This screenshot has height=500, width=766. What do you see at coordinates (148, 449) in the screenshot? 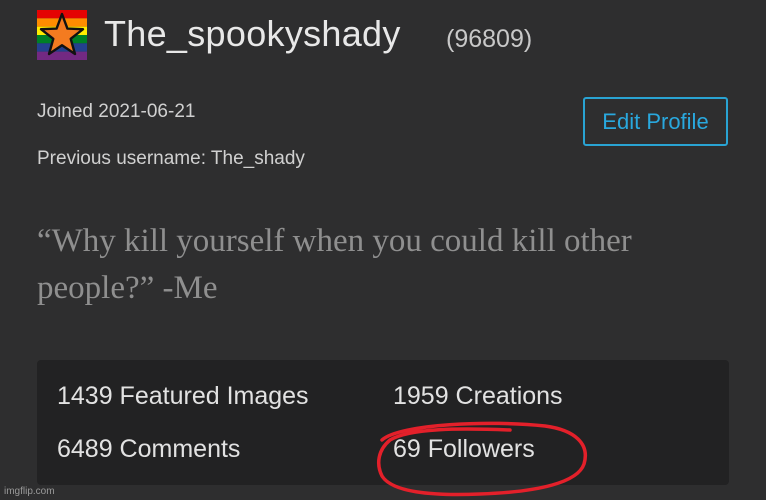
I see `stat-comments: 6489 Comments` at bounding box center [148, 449].